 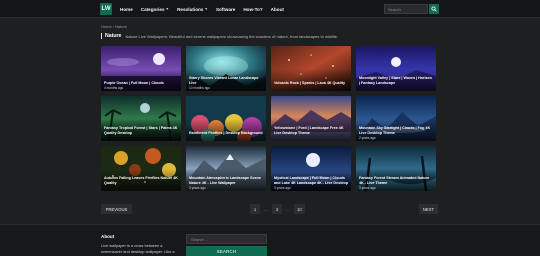 What do you see at coordinates (106, 26) in the screenshot?
I see `breadcrumb-home: Home` at bounding box center [106, 26].